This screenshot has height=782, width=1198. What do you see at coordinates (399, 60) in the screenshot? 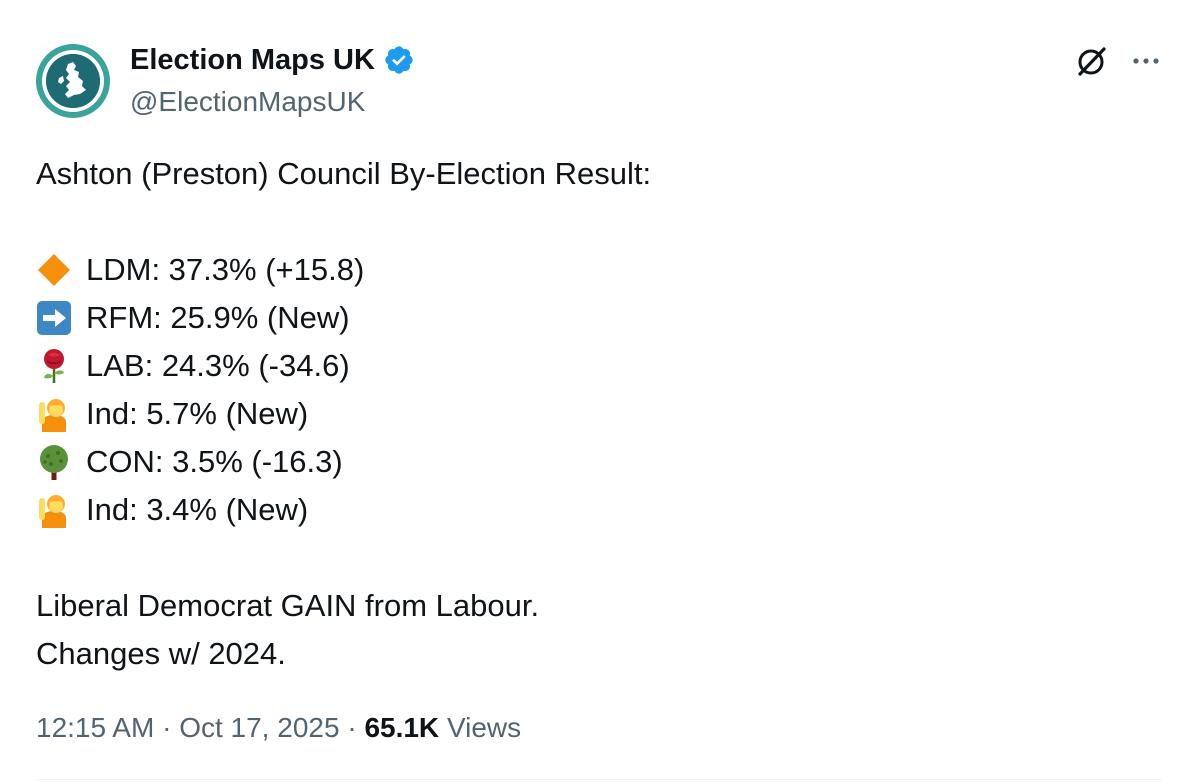
I see `verified-badge-icon` at bounding box center [399, 60].